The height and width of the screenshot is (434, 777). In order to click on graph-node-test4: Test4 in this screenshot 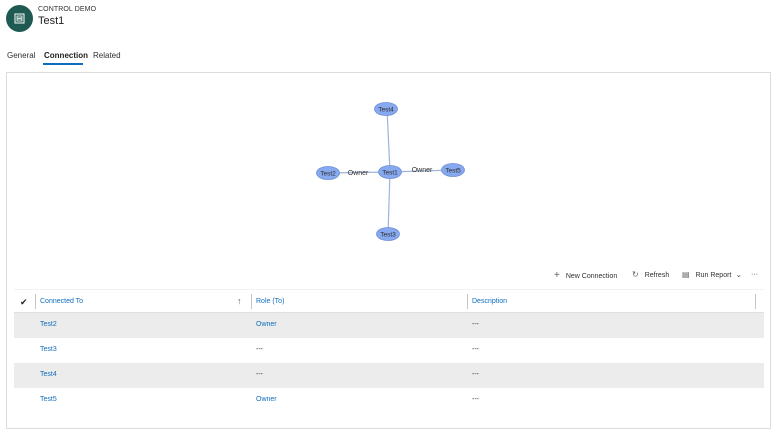, I will do `click(386, 109)`.